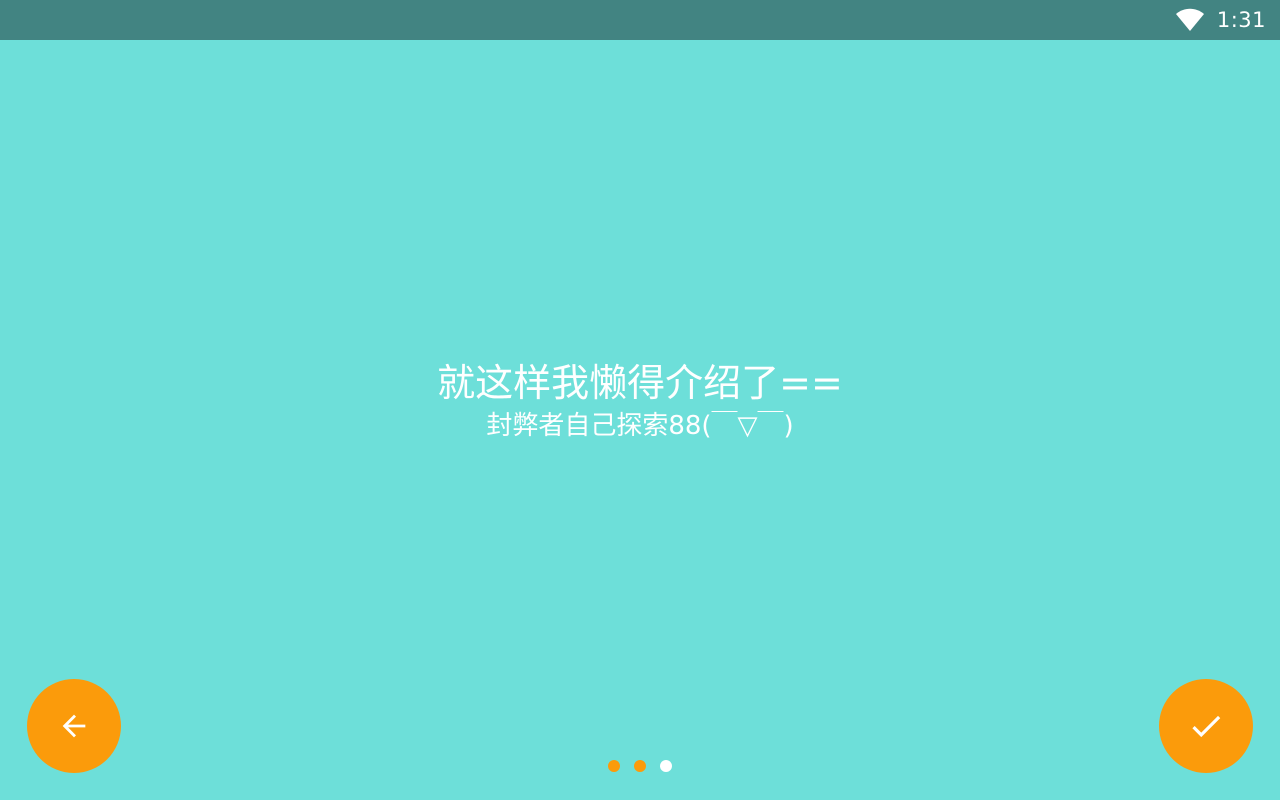 The height and width of the screenshot is (800, 1280). I want to click on page-indicator, so click(640, 766).